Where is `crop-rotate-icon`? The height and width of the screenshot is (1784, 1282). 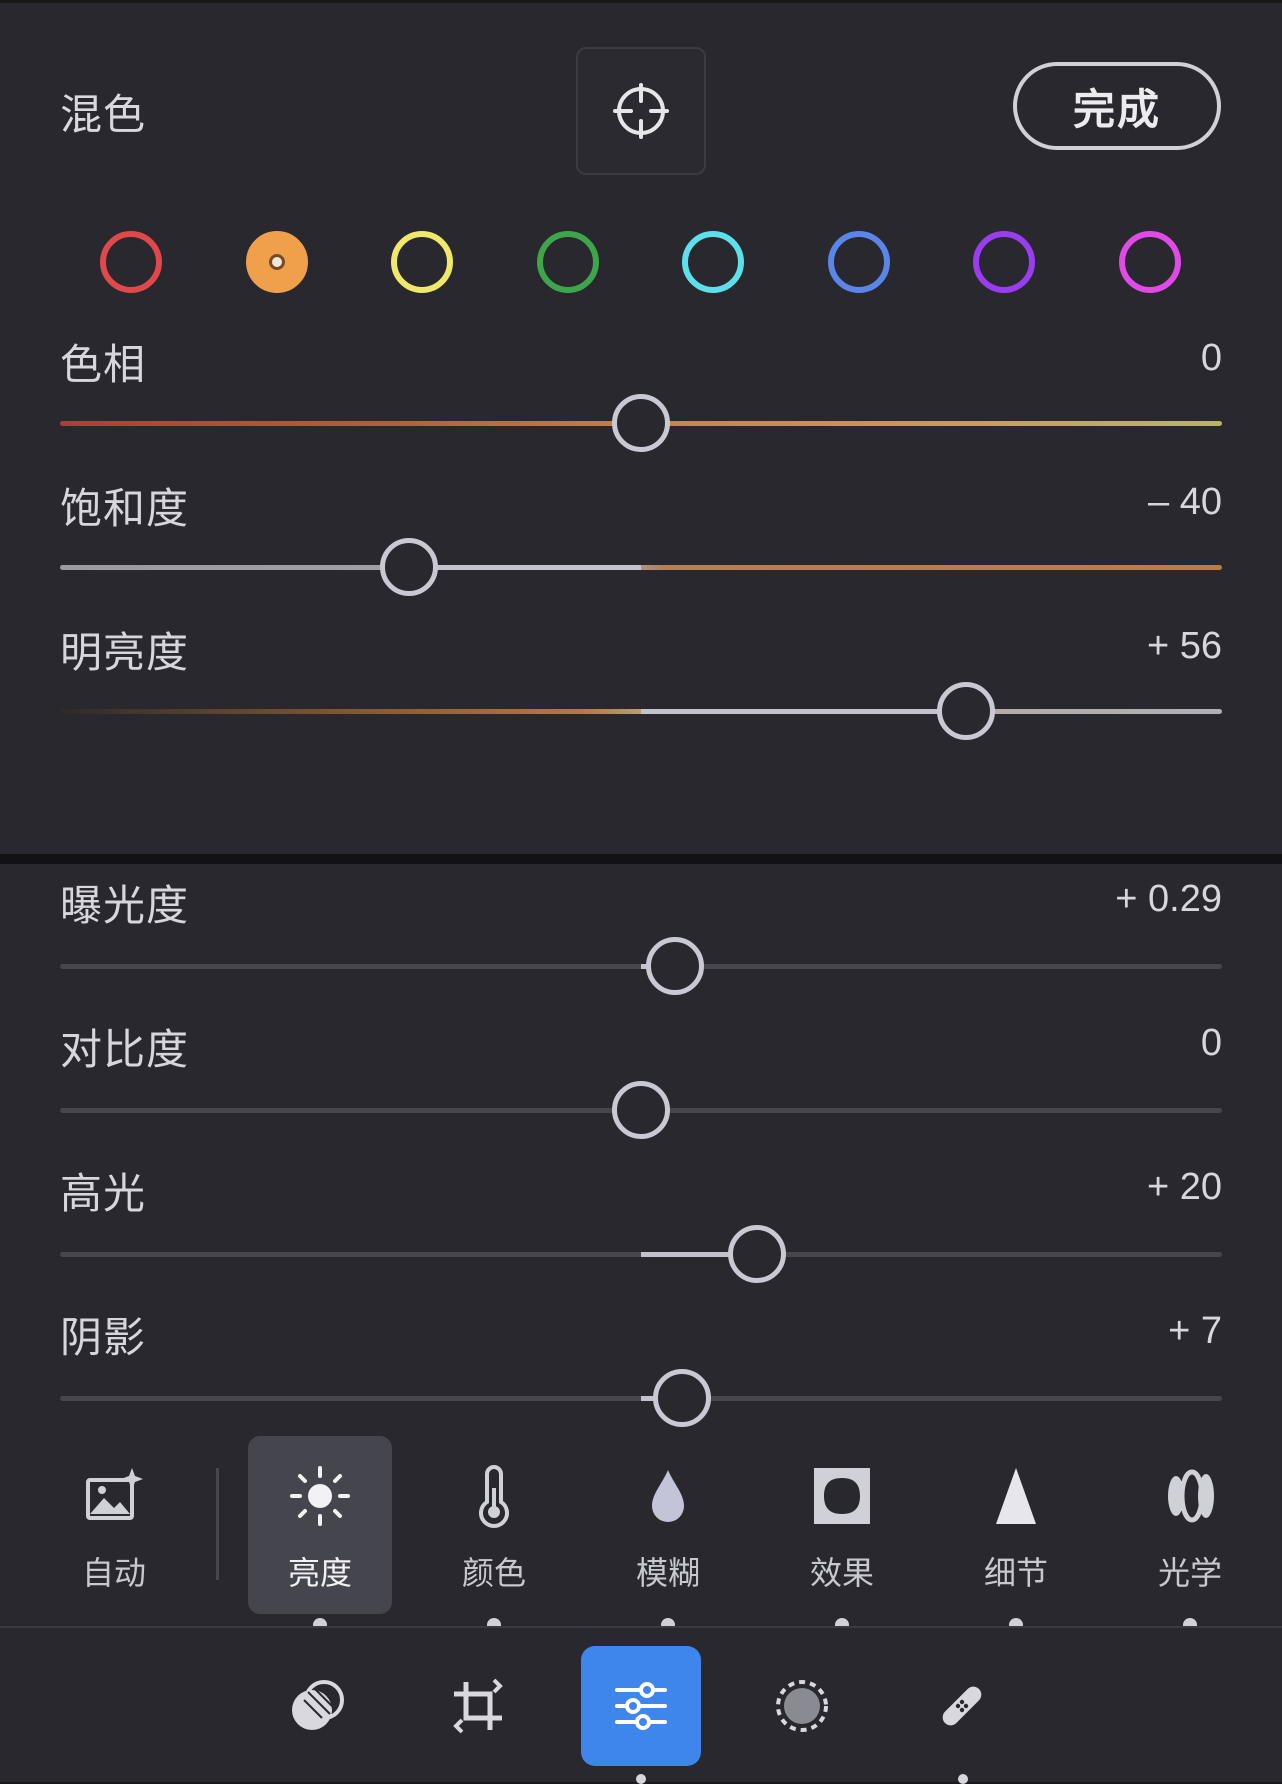
crop-rotate-icon is located at coordinates (478, 1706).